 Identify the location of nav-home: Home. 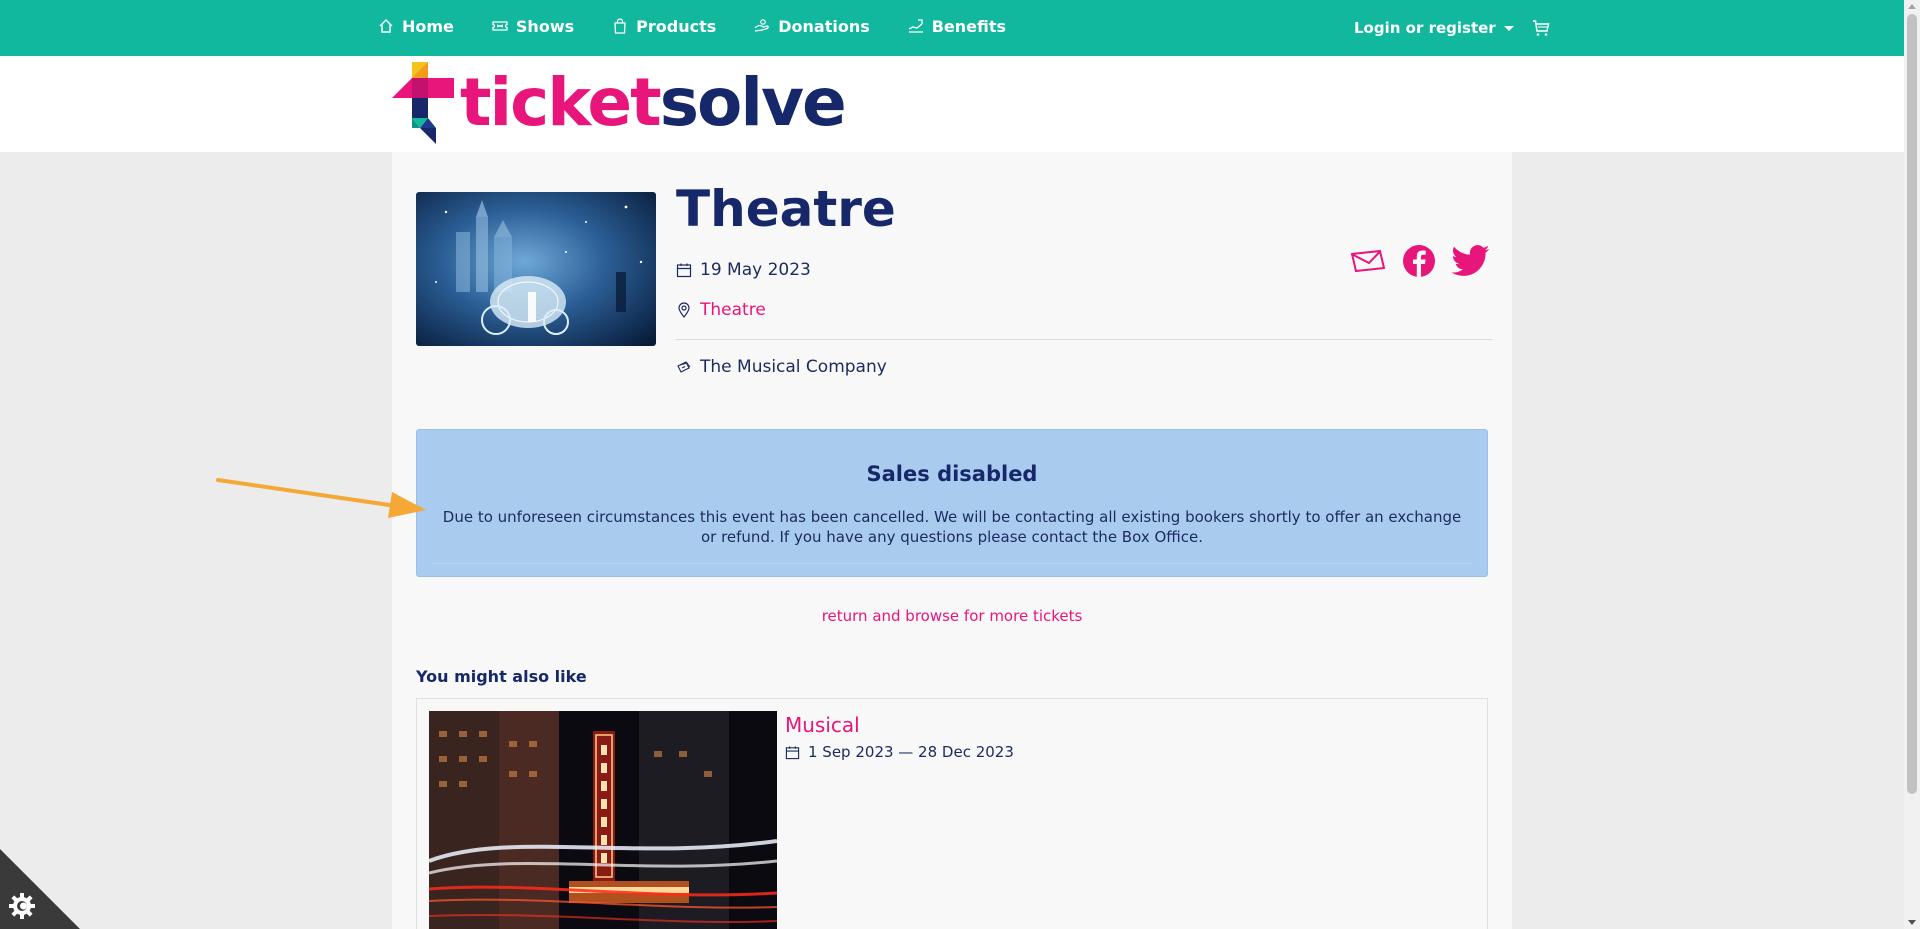
(416, 26).